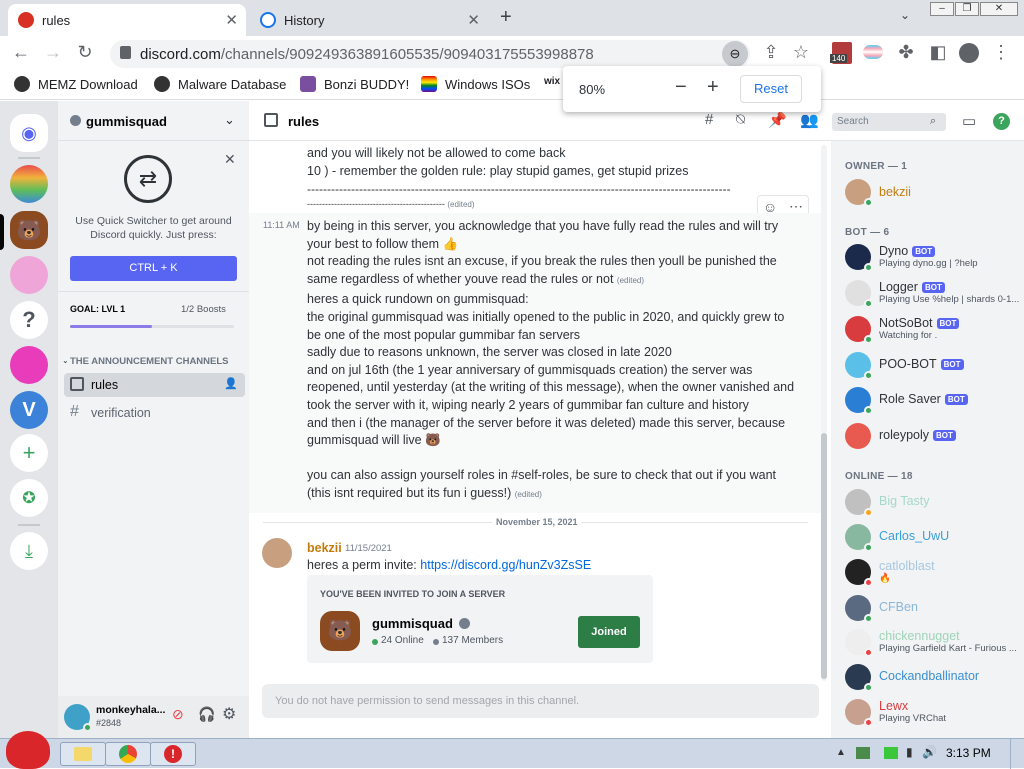 The image size is (1024, 769). Describe the element at coordinates (354, 84) in the screenshot. I see `bookmark-bonzi: Bonzi BUDDY!` at that location.